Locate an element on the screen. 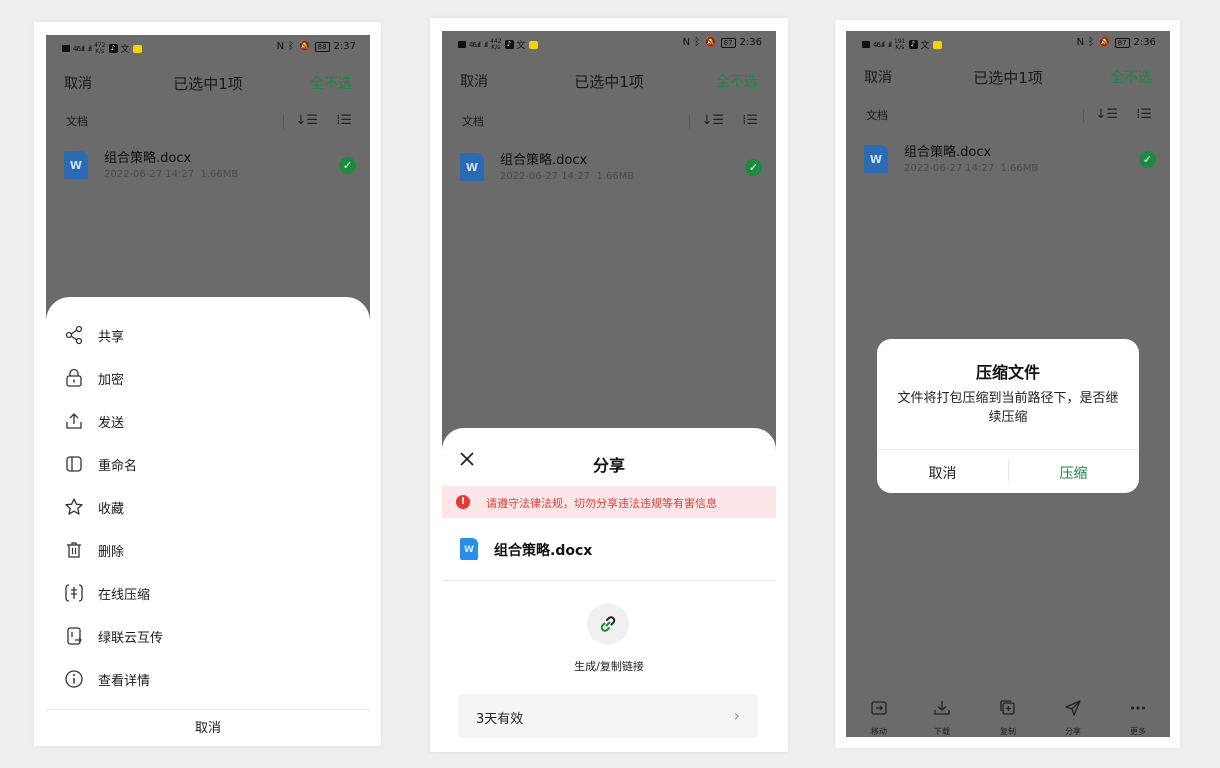  share-nodes-icon is located at coordinates (74, 335).